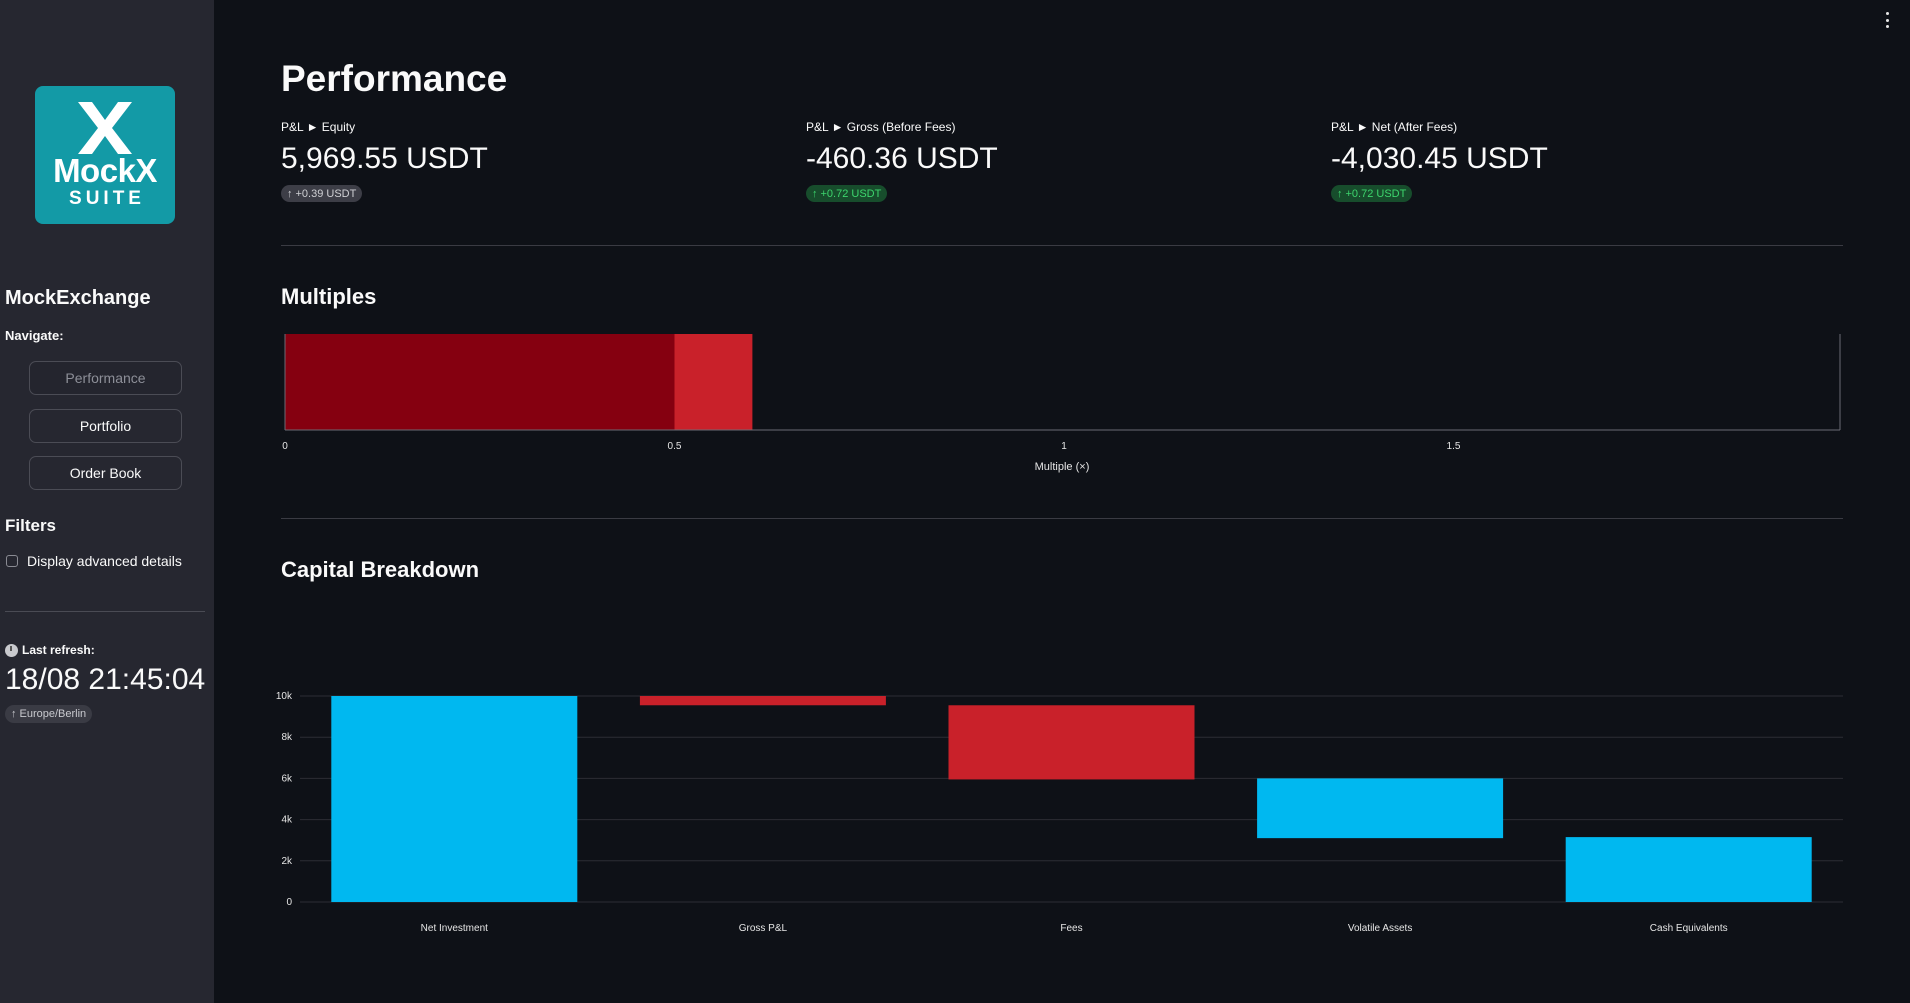  I want to click on y-tick-label: 6k, so click(287, 778).